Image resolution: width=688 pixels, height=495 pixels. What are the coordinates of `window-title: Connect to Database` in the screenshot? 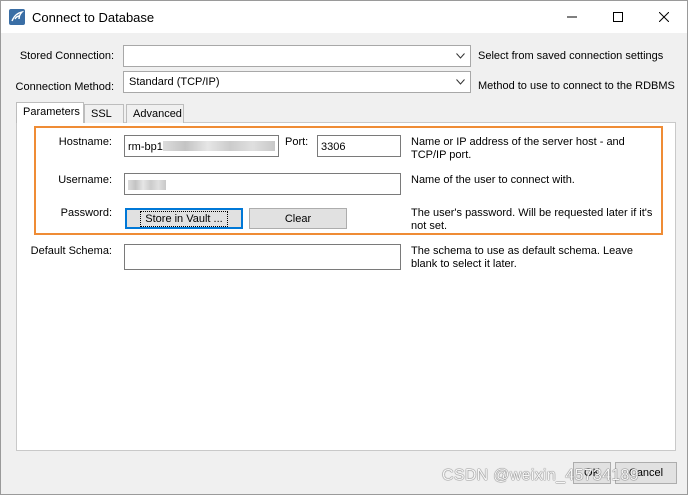 It's located at (93, 17).